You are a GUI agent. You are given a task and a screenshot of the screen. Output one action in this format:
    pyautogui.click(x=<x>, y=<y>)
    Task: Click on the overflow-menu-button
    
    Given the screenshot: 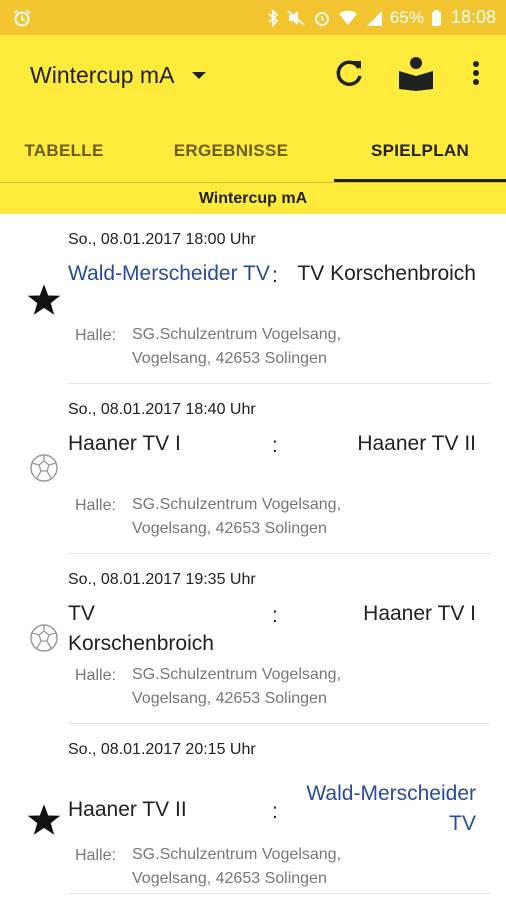 What is the action you would take?
    pyautogui.click(x=476, y=75)
    